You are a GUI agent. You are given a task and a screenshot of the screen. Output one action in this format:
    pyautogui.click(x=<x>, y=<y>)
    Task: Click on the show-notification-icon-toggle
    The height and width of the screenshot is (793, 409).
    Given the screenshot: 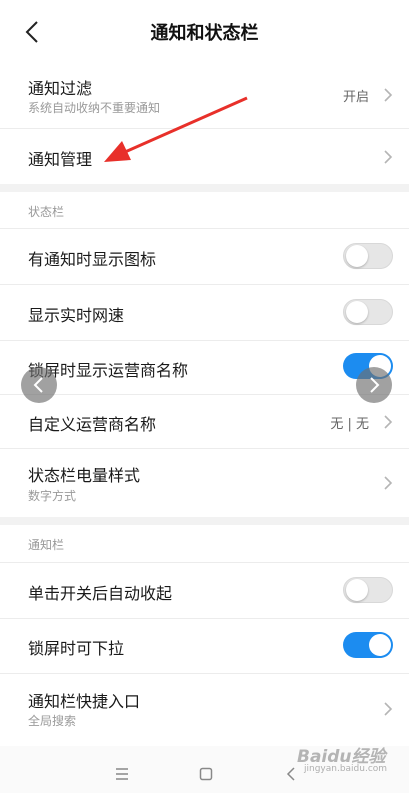 What is the action you would take?
    pyautogui.click(x=368, y=256)
    